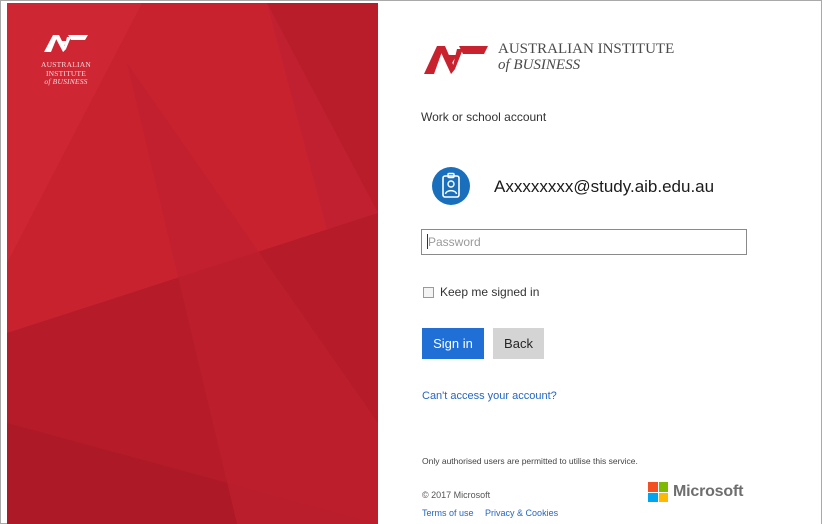 The width and height of the screenshot is (822, 524). What do you see at coordinates (604, 186) in the screenshot?
I see `user-email: Axxxxxxxx@study.aib.edu.au` at bounding box center [604, 186].